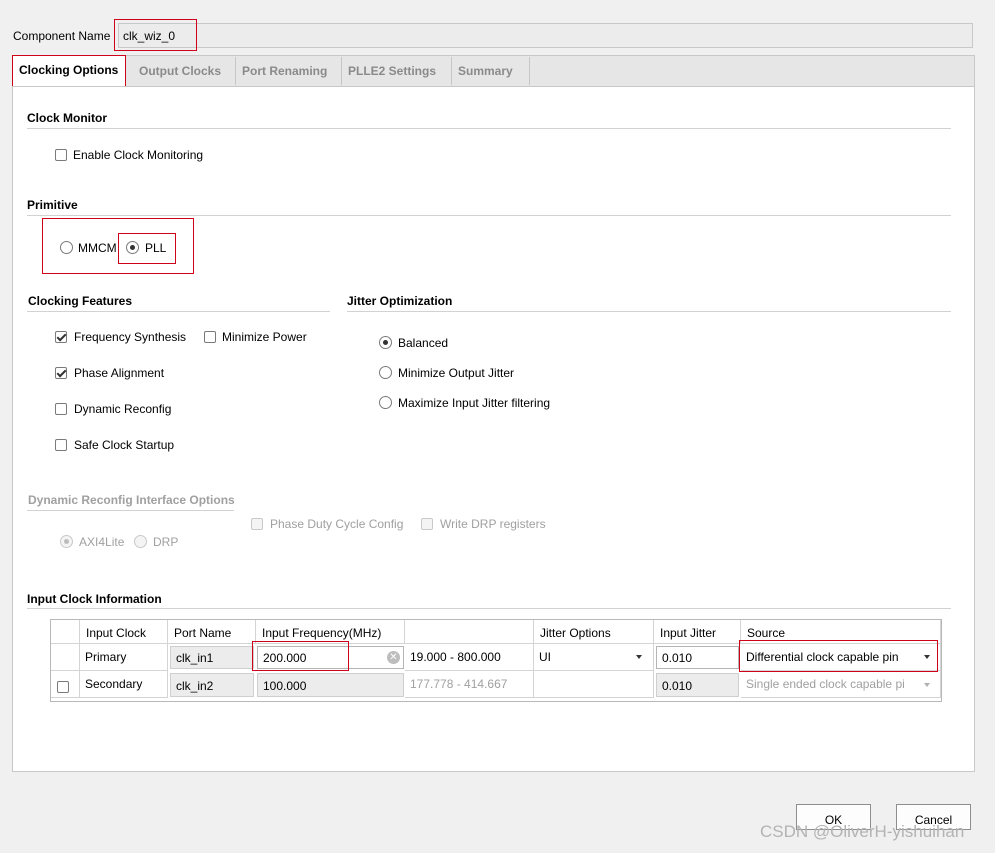 This screenshot has width=995, height=853. Describe the element at coordinates (456, 373) in the screenshot. I see `minimize-output-jitter-label: Minimize Output Jitter` at that location.